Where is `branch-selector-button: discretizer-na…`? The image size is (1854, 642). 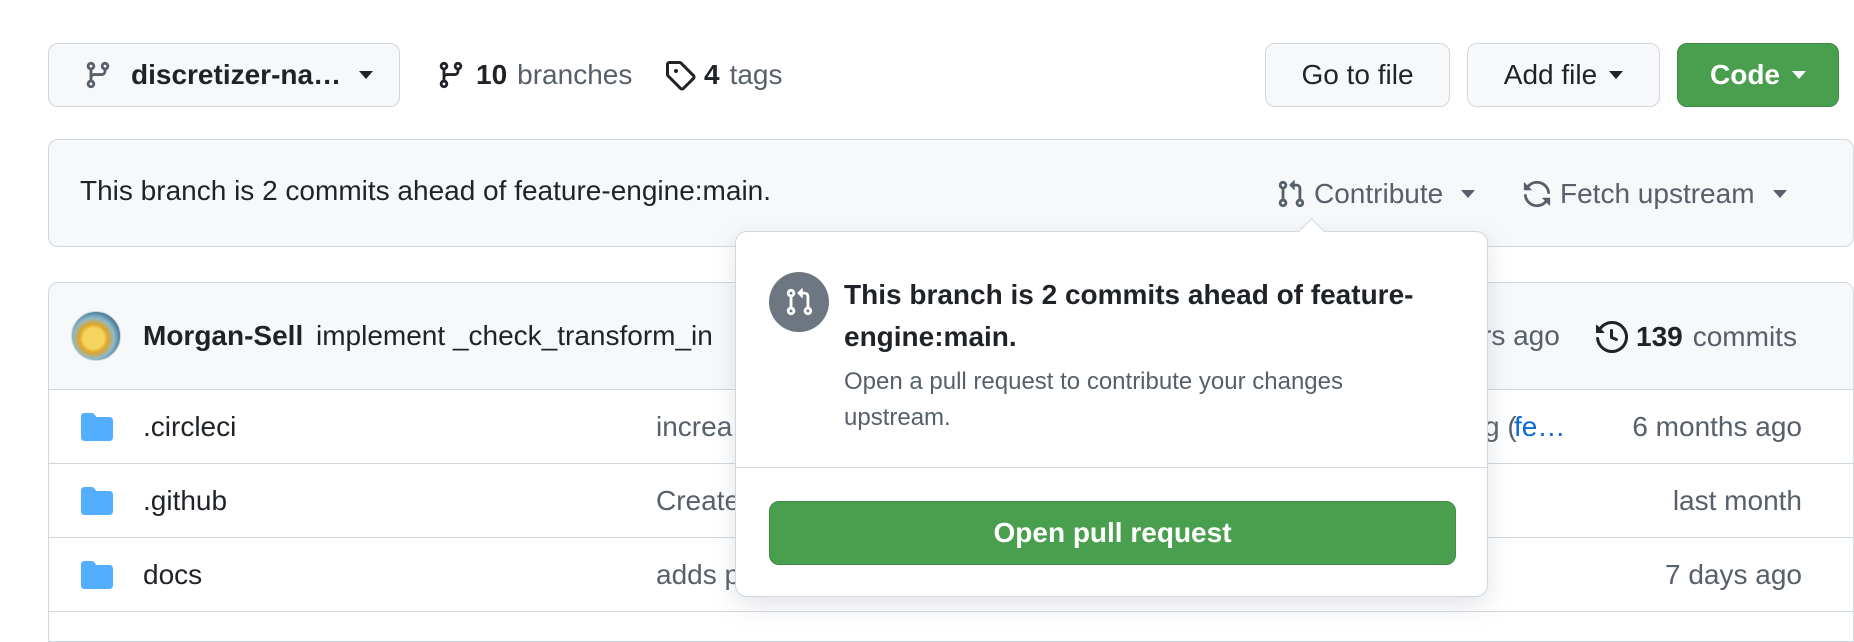 branch-selector-button: discretizer-na… is located at coordinates (224, 75).